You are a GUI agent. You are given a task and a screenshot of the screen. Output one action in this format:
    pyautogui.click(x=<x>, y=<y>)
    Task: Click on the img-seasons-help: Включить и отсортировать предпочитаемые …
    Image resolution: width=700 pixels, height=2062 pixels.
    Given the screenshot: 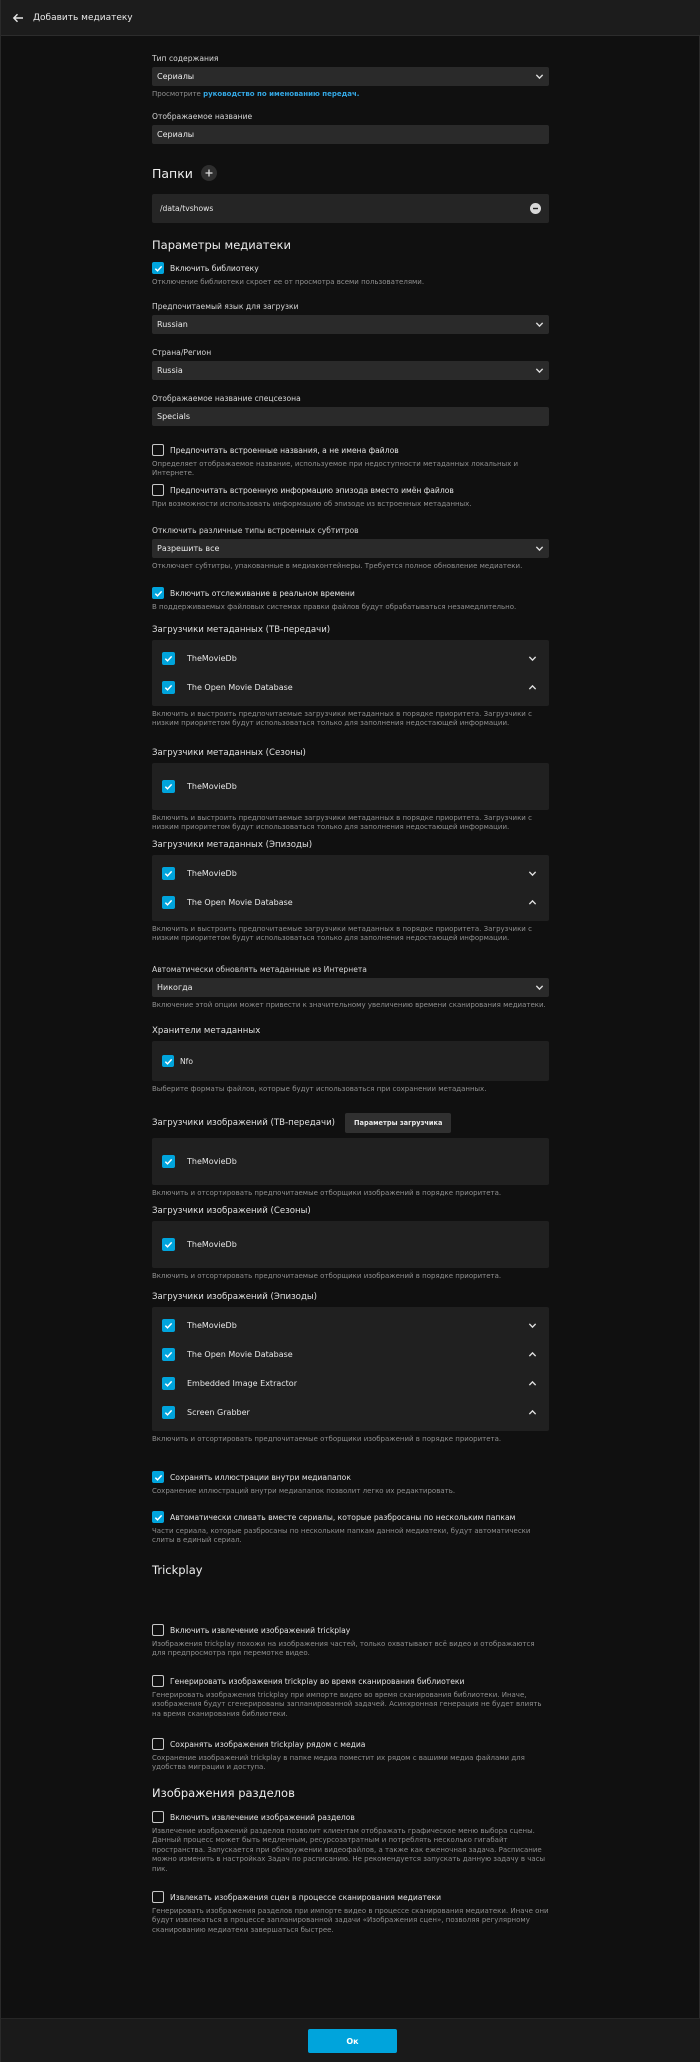 What is the action you would take?
    pyautogui.click(x=327, y=1276)
    